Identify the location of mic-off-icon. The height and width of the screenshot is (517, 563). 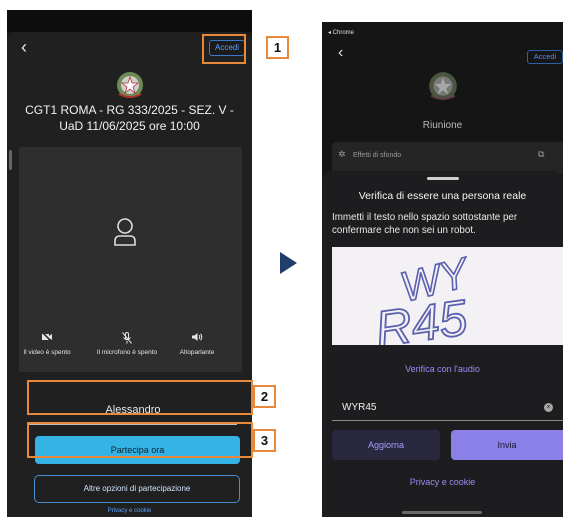
(127, 338).